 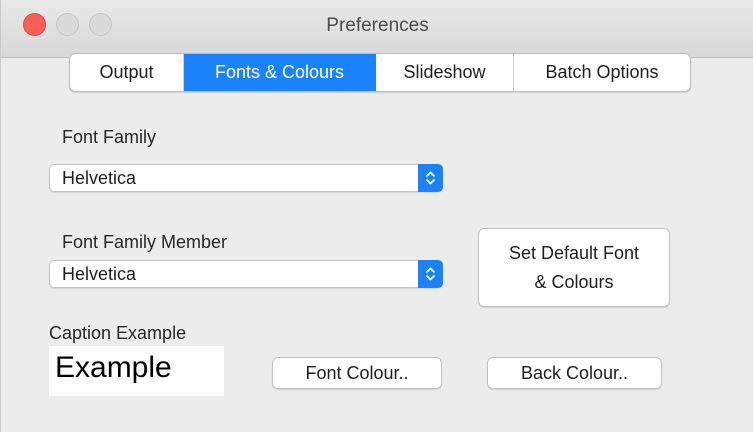 What do you see at coordinates (246, 274) in the screenshot?
I see `font-family-member-select: Helvetica` at bounding box center [246, 274].